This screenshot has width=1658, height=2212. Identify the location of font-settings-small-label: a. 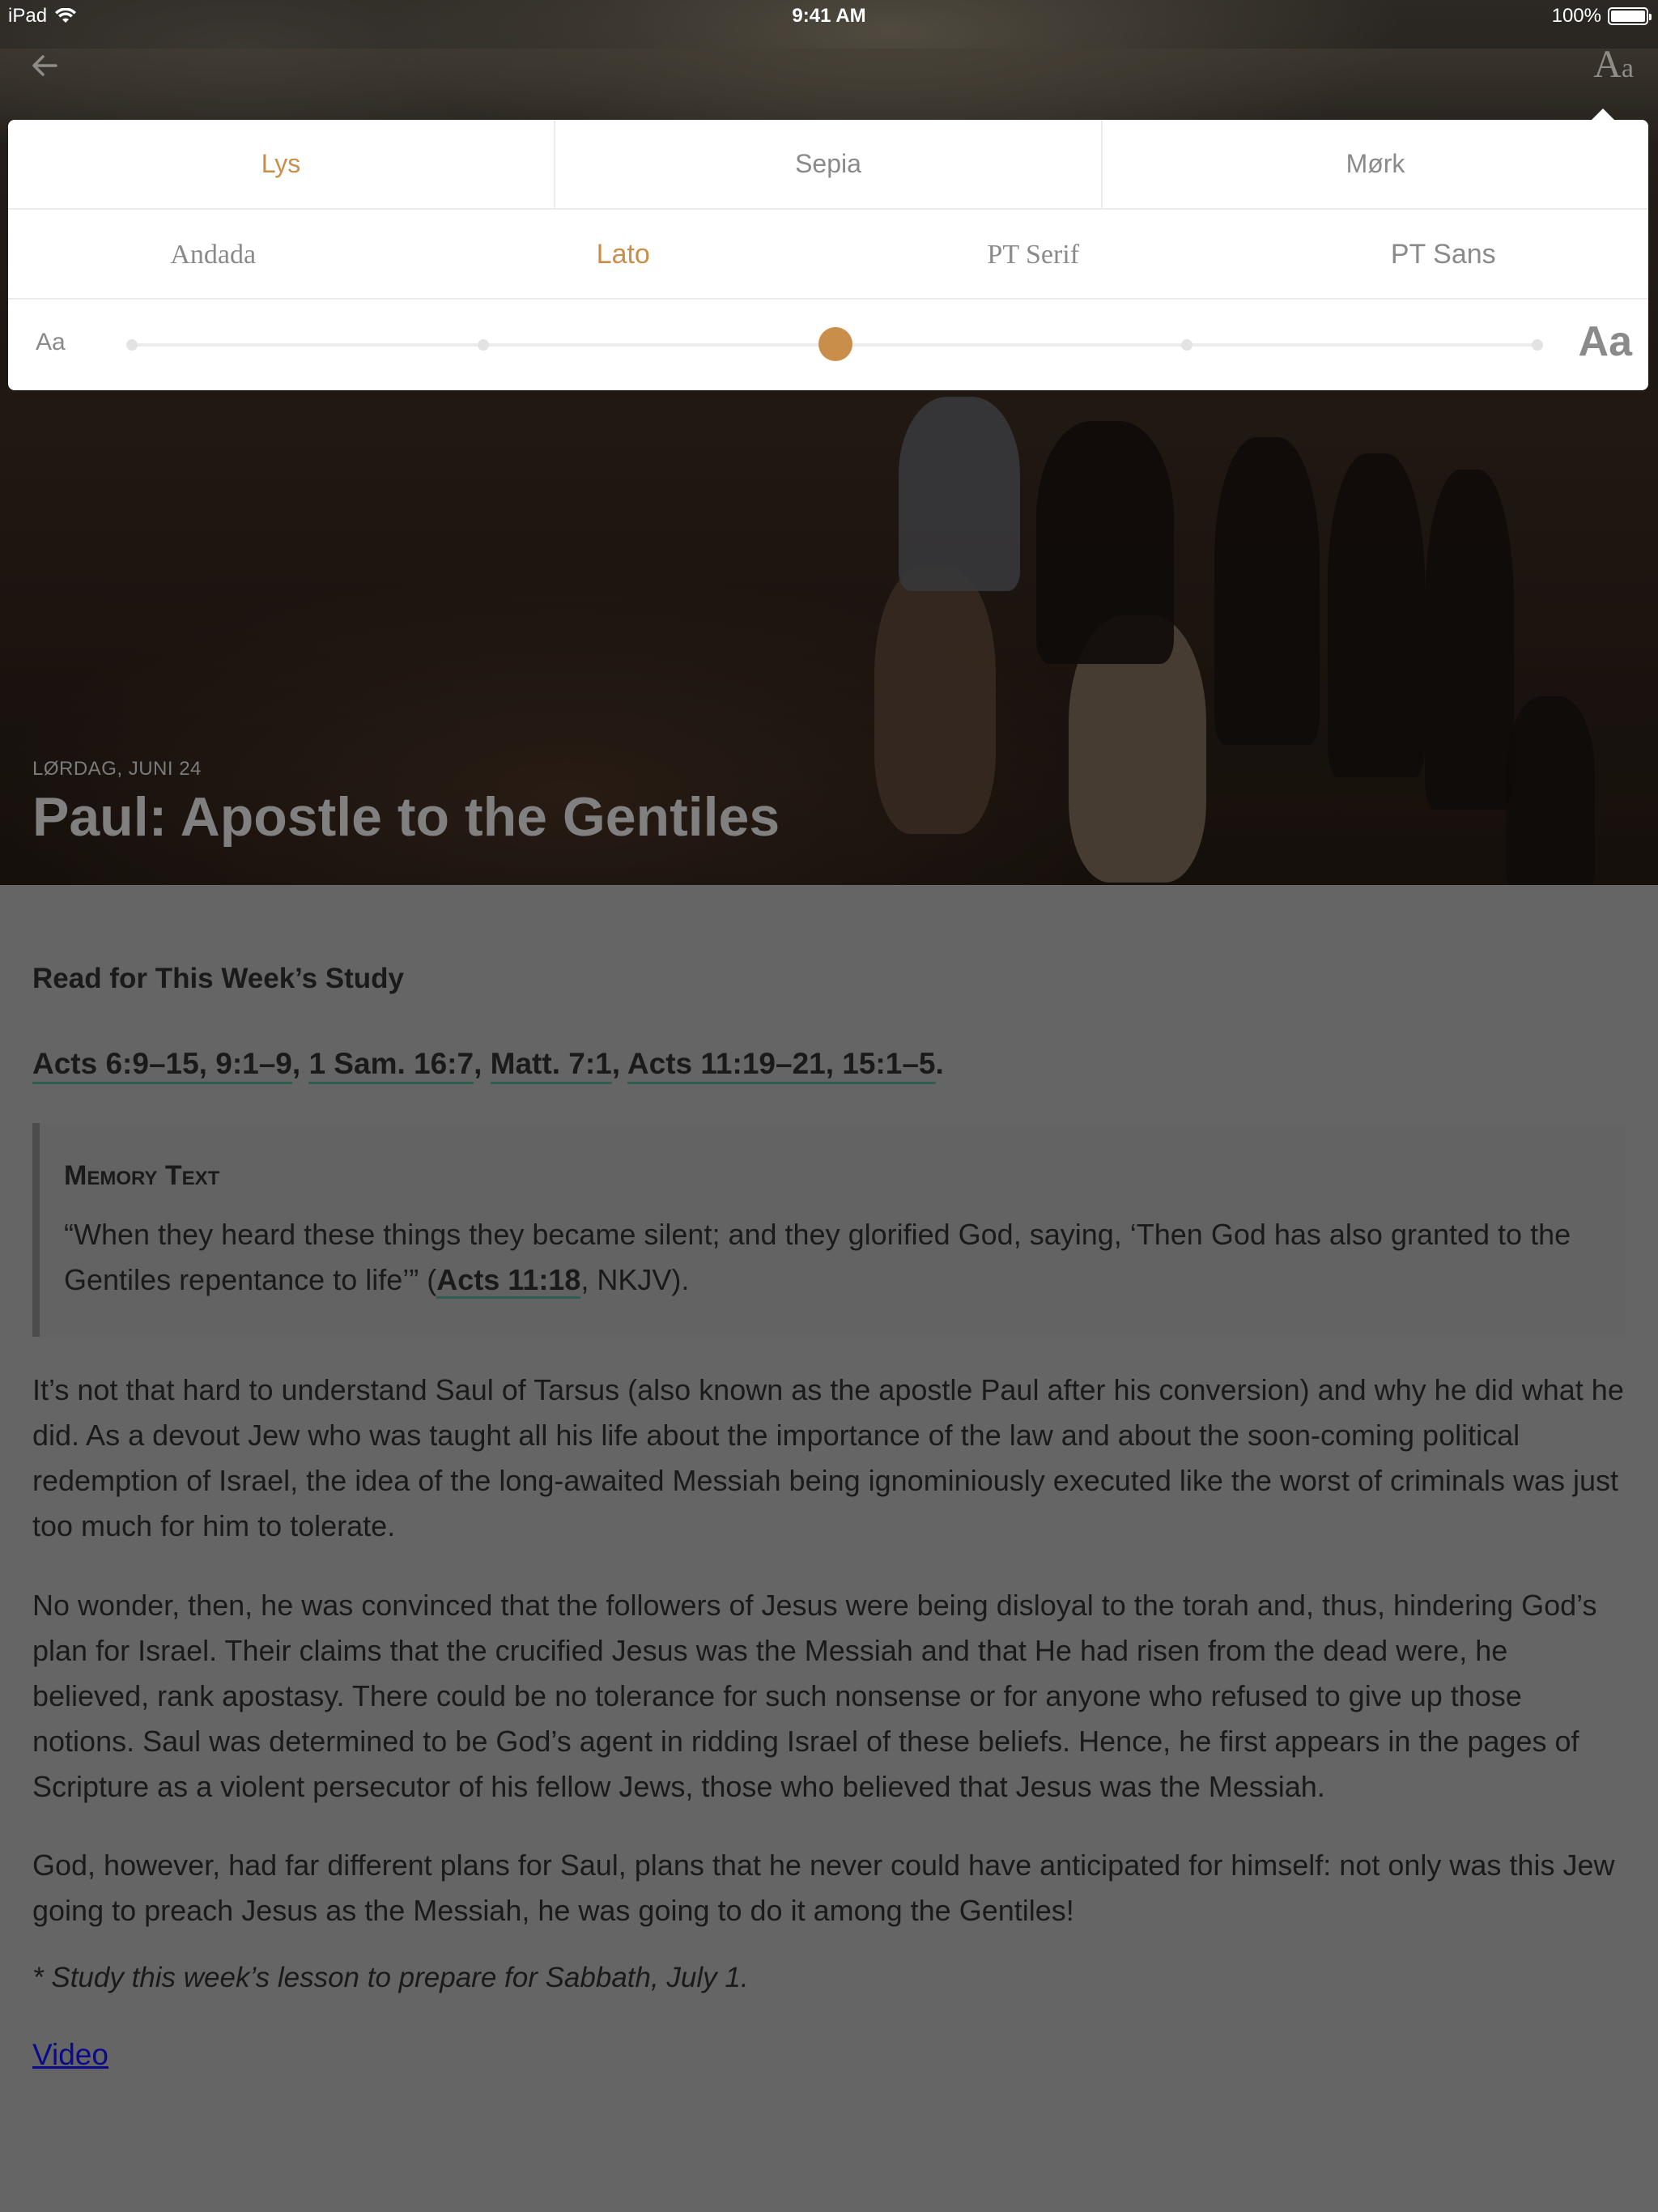
(1627, 68).